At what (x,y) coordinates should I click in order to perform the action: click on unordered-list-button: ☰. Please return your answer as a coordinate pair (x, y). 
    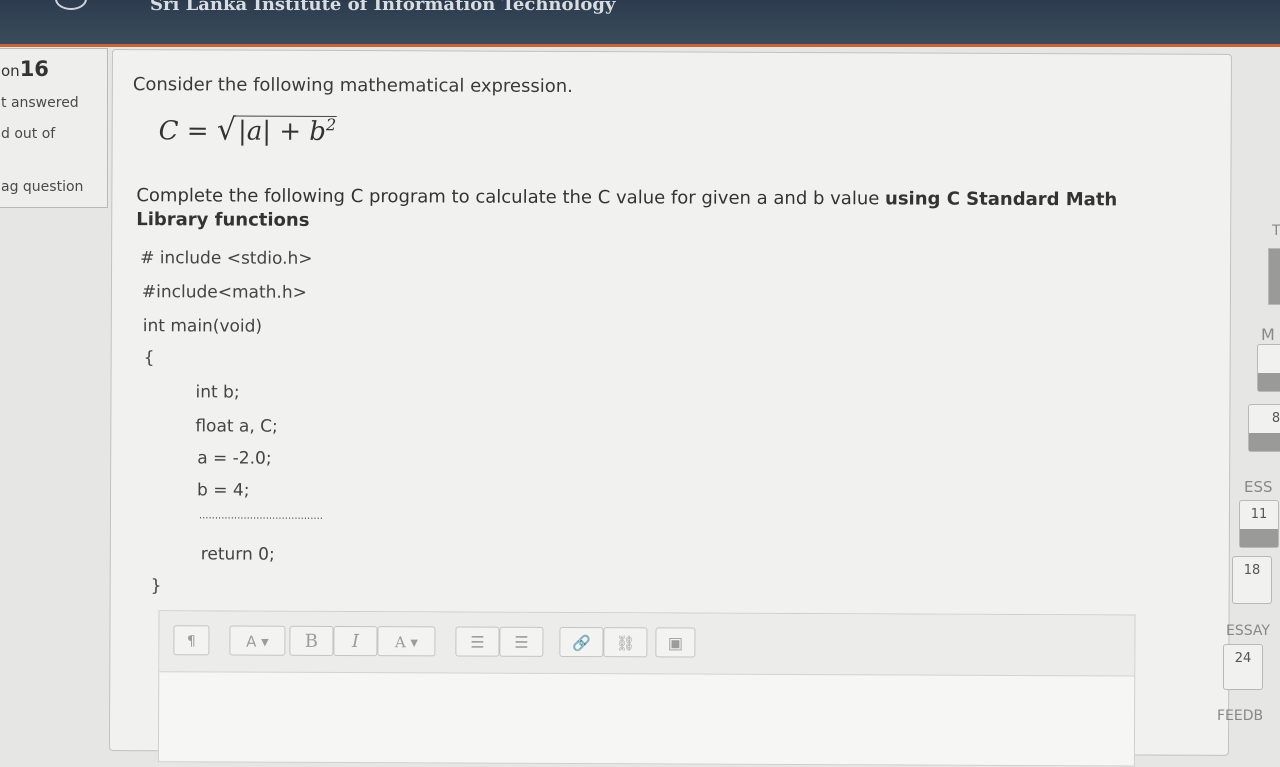
    Looking at the image, I should click on (477, 641).